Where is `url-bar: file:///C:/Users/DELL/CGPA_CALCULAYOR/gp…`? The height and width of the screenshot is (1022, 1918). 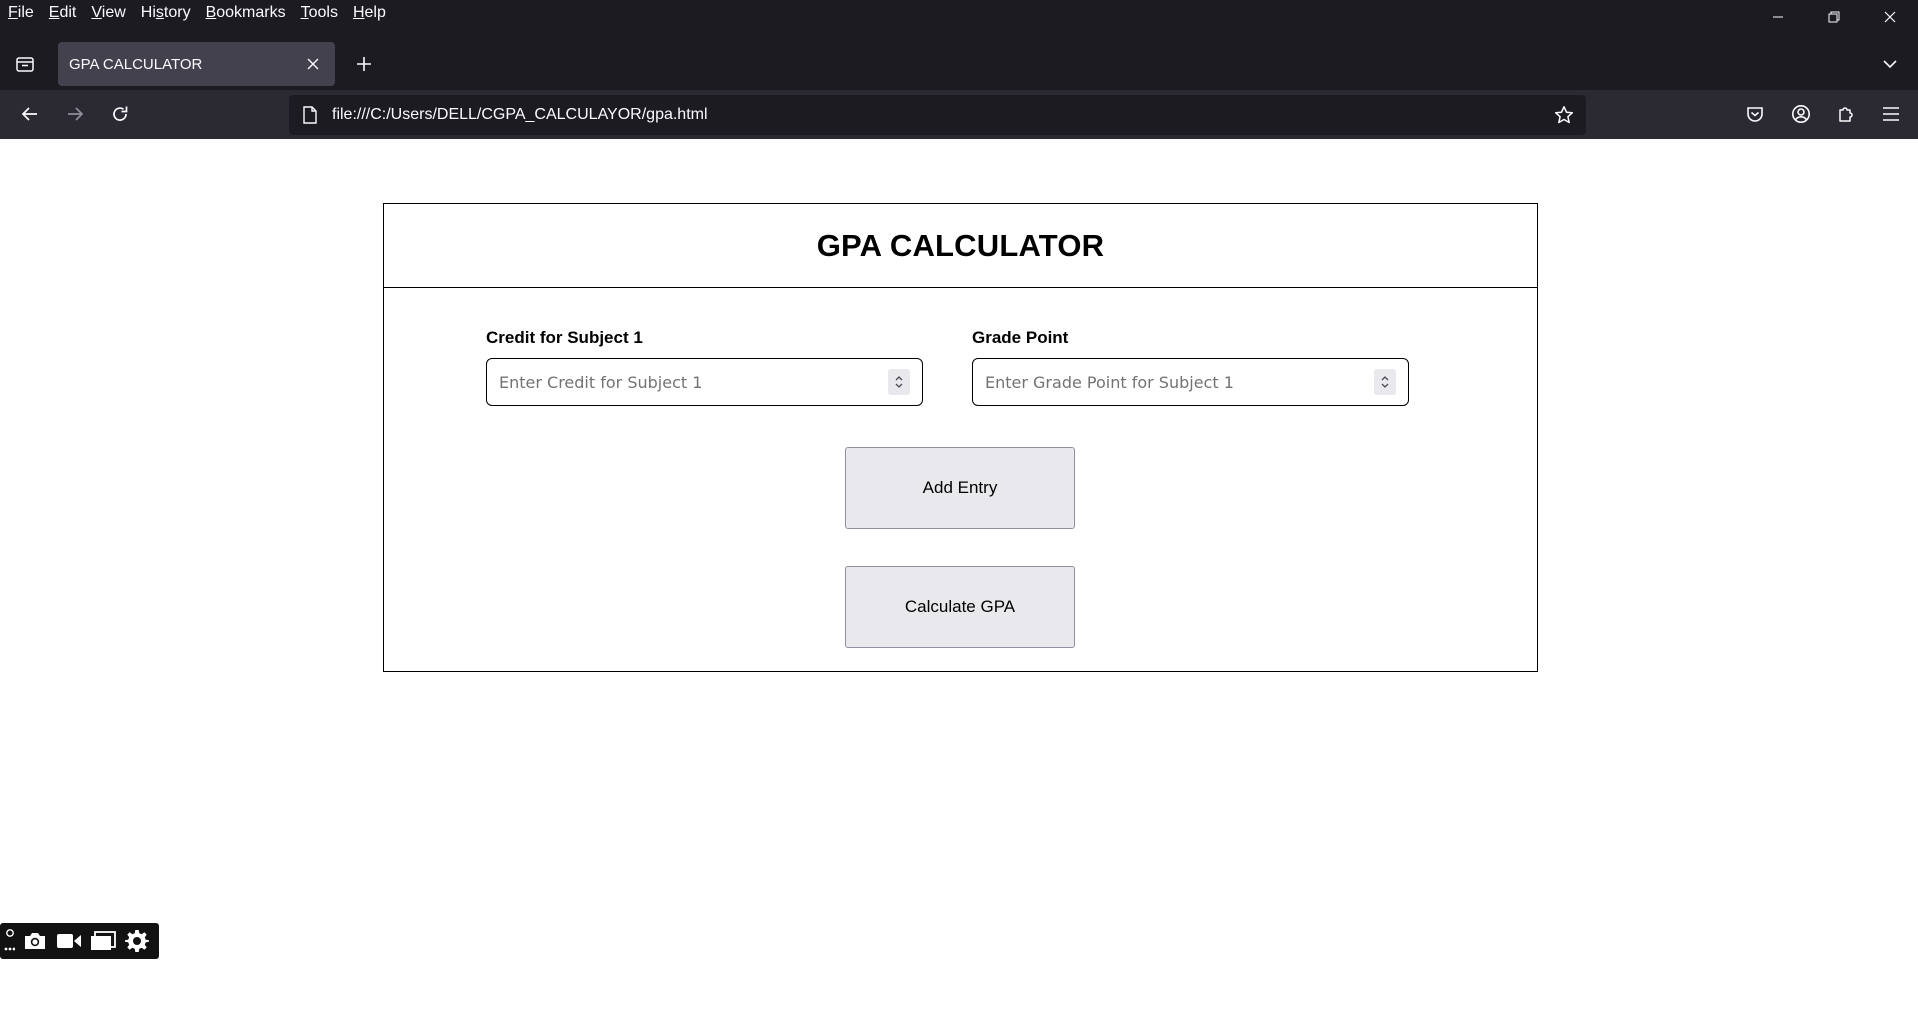 url-bar: file:///C:/Users/DELL/CGPA_CALCULAYOR/gp… is located at coordinates (937, 115).